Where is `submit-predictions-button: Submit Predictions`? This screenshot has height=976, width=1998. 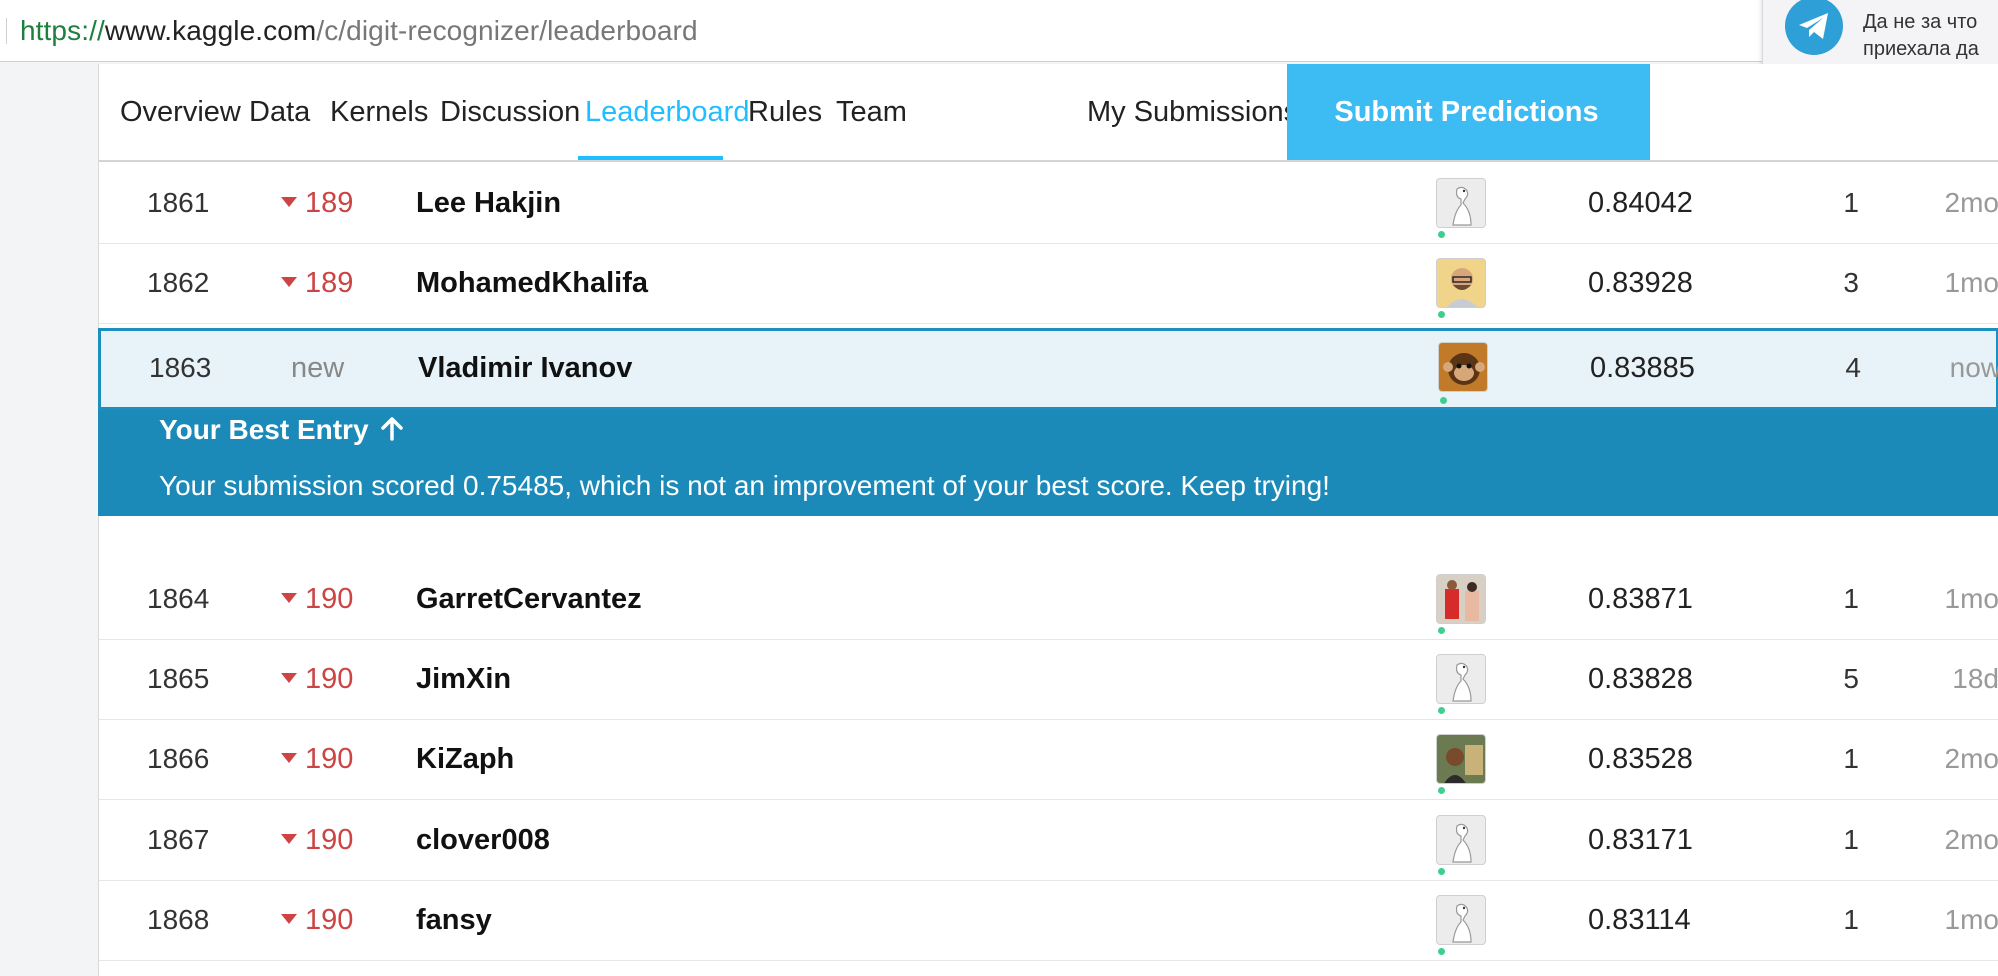 submit-predictions-button: Submit Predictions is located at coordinates (1468, 112).